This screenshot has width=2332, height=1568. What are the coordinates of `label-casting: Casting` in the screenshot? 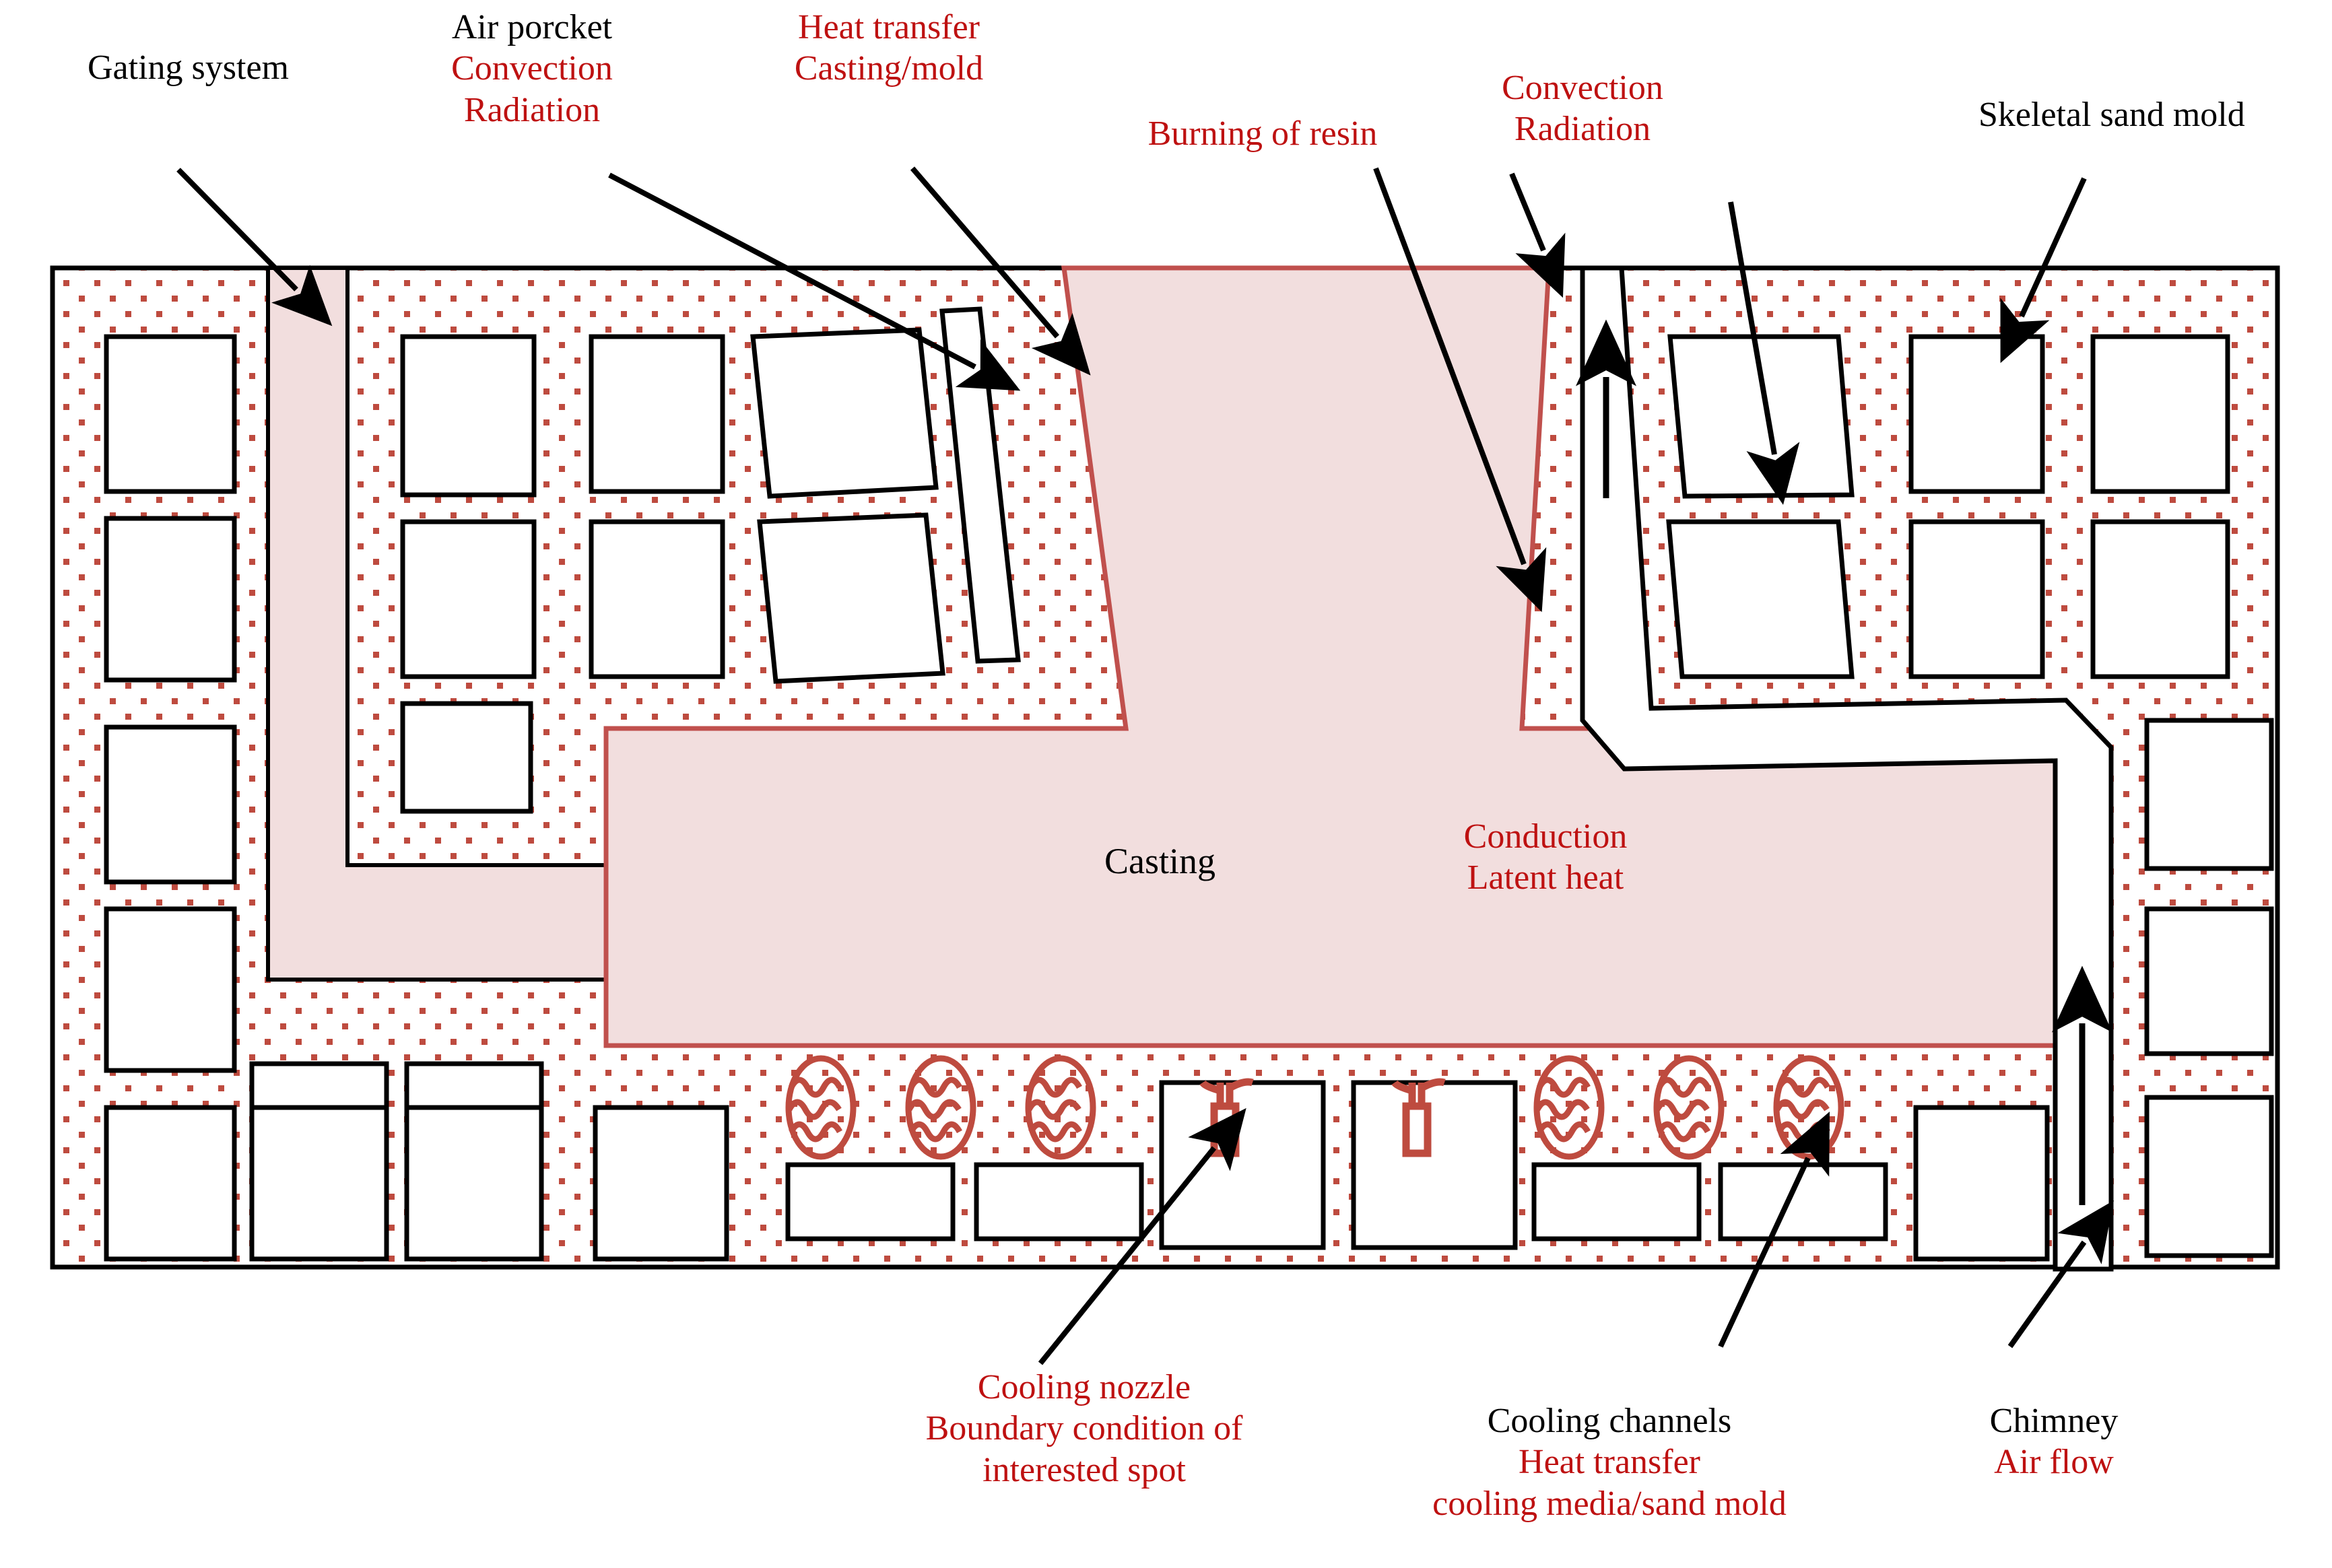 It's located at (1160, 861).